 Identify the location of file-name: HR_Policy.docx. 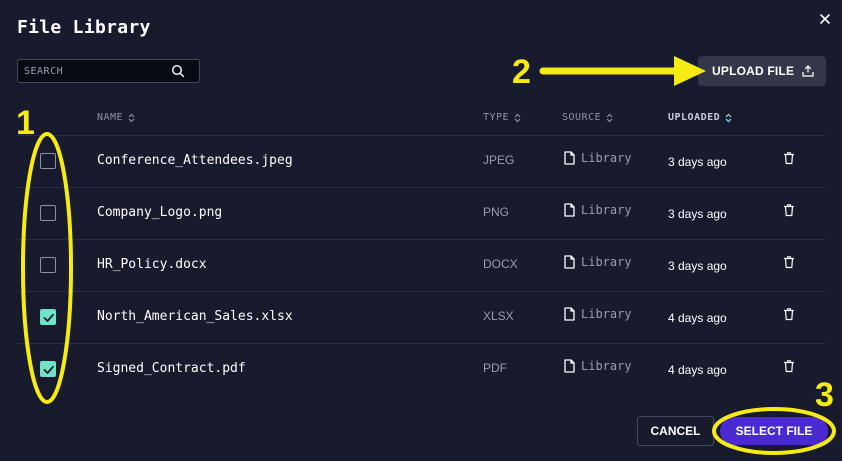
(152, 264).